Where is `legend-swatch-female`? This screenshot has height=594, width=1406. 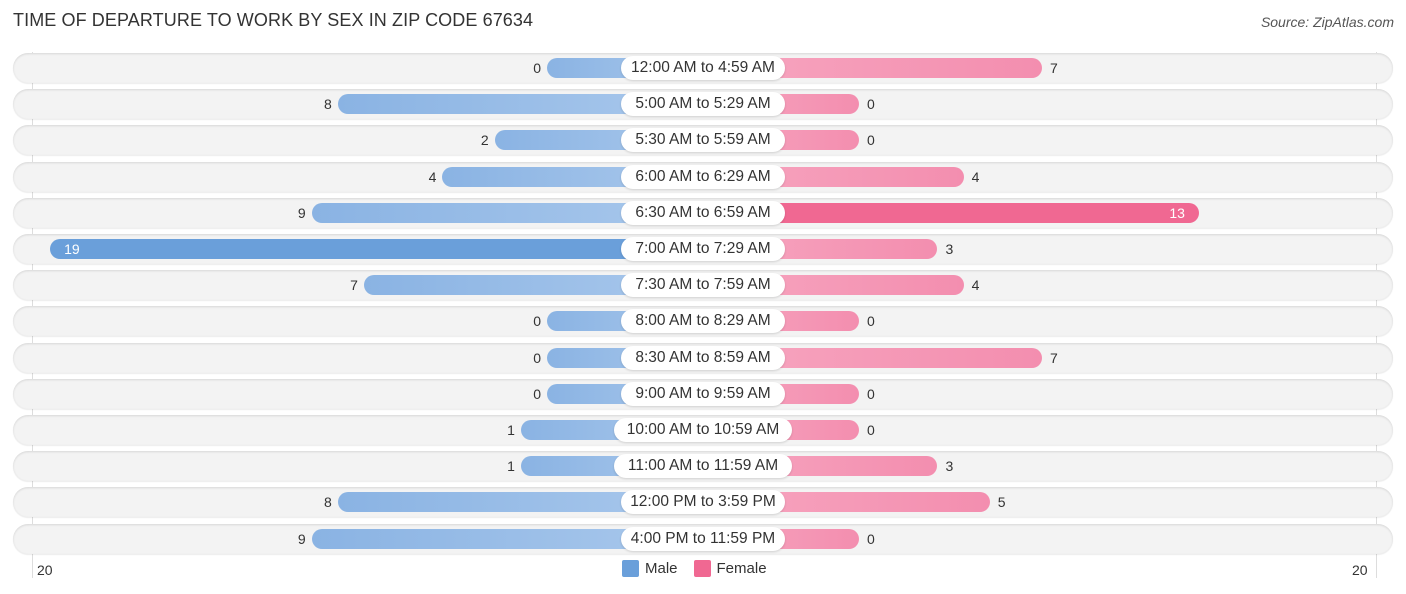
legend-swatch-female is located at coordinates (702, 568).